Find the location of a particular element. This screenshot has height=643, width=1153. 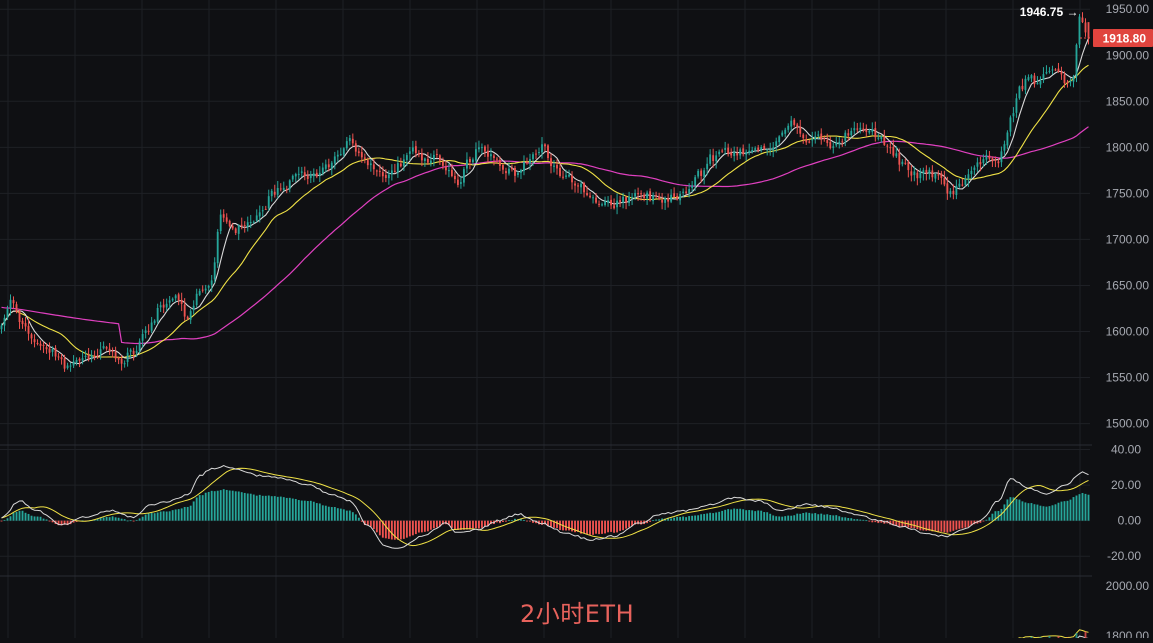

macd-tick-label: -20.00 is located at coordinates (1124, 556).